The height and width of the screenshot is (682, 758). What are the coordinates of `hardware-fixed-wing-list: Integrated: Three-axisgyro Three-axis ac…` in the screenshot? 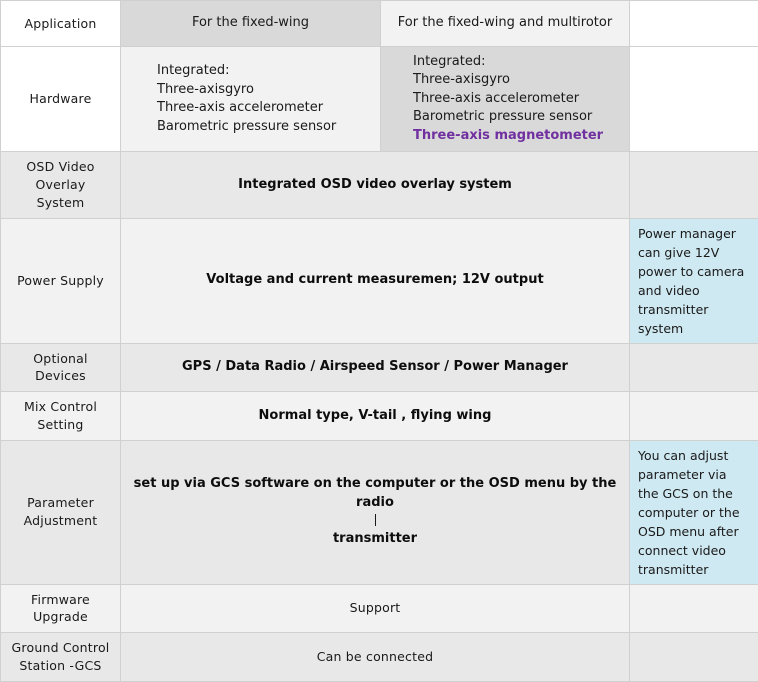 It's located at (250, 99).